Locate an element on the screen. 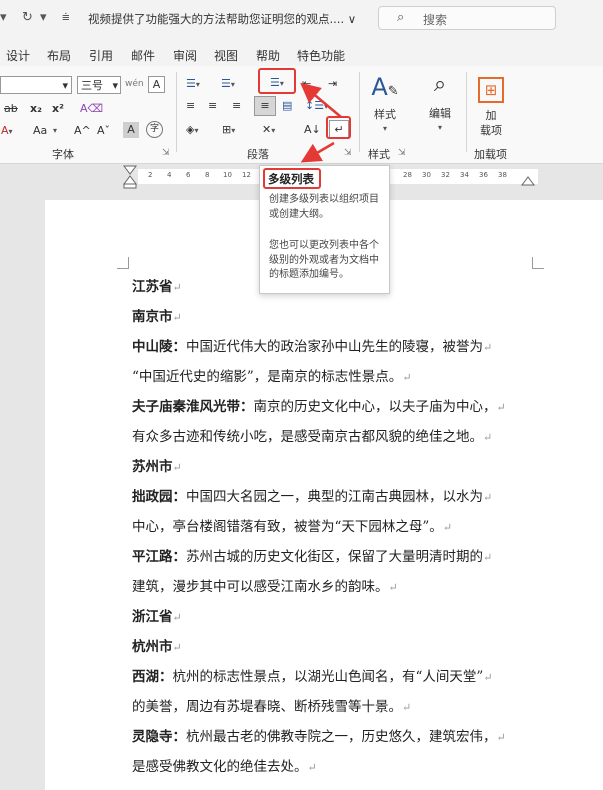 This screenshot has height=790, width=603. decrease-indent-icon: ⇤ is located at coordinates (306, 84).